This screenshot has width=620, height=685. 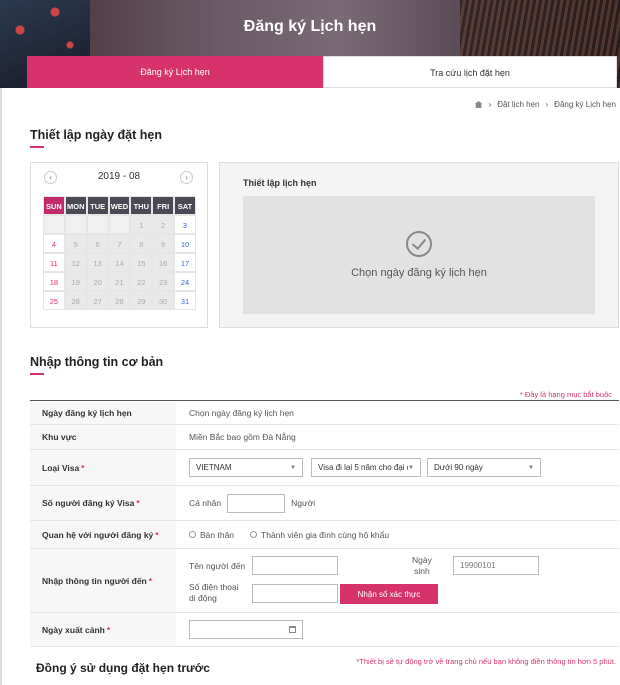 I want to click on calendar-week: 18 19 20 21 22 23 24, so click(x=119, y=281).